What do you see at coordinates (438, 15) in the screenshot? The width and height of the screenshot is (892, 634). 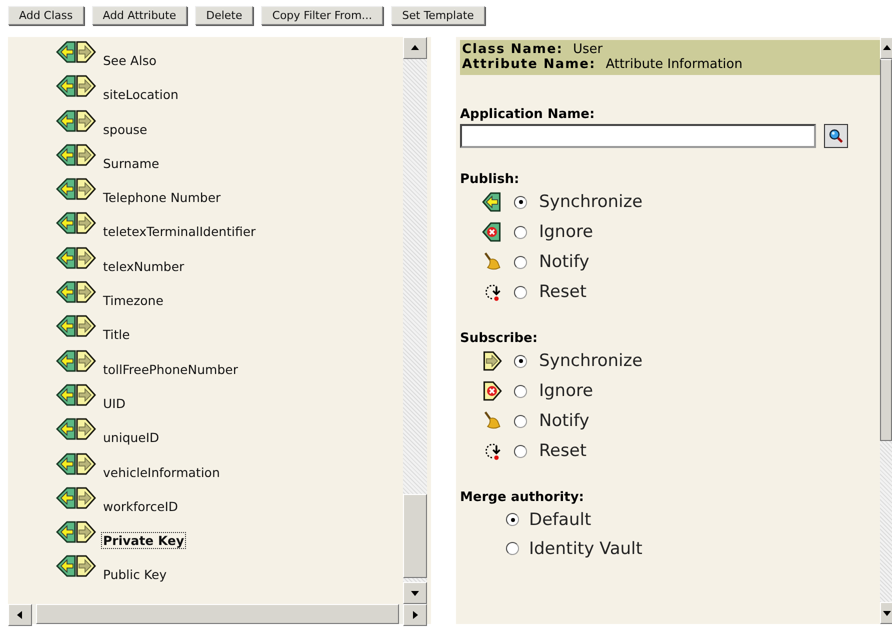 I see `toolbar-button: Set Template` at bounding box center [438, 15].